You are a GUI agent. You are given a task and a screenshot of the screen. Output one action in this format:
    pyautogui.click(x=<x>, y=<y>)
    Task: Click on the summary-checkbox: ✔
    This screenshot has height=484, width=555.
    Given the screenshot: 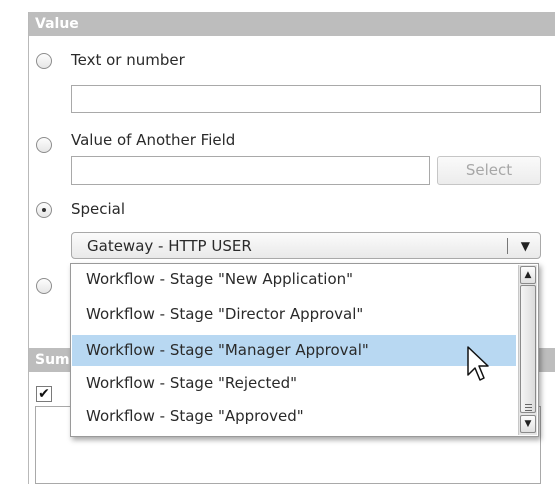 What is the action you would take?
    pyautogui.click(x=44, y=394)
    